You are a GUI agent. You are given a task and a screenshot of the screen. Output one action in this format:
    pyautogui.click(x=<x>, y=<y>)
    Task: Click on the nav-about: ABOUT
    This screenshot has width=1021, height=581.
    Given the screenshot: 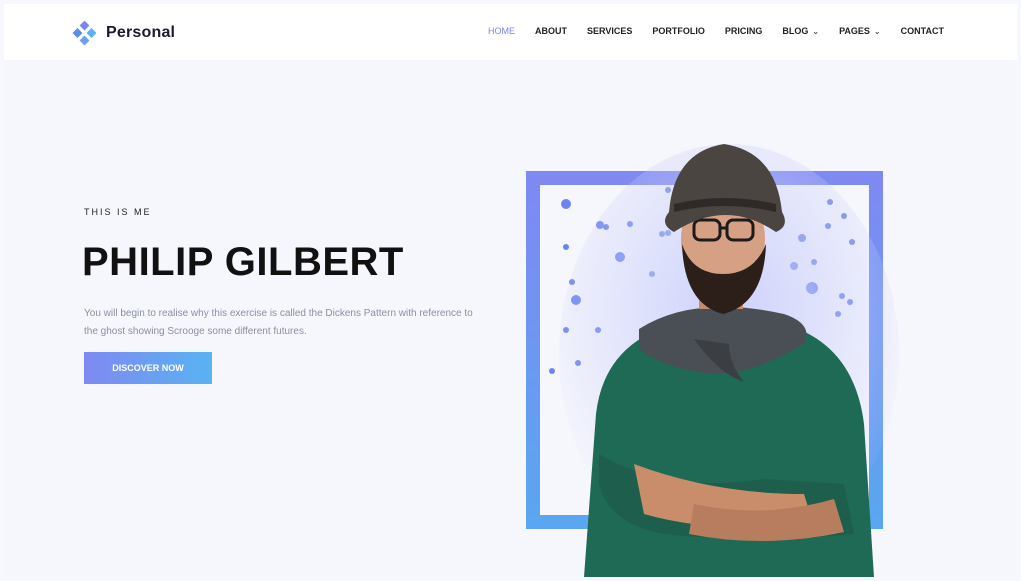 What is the action you would take?
    pyautogui.click(x=551, y=31)
    